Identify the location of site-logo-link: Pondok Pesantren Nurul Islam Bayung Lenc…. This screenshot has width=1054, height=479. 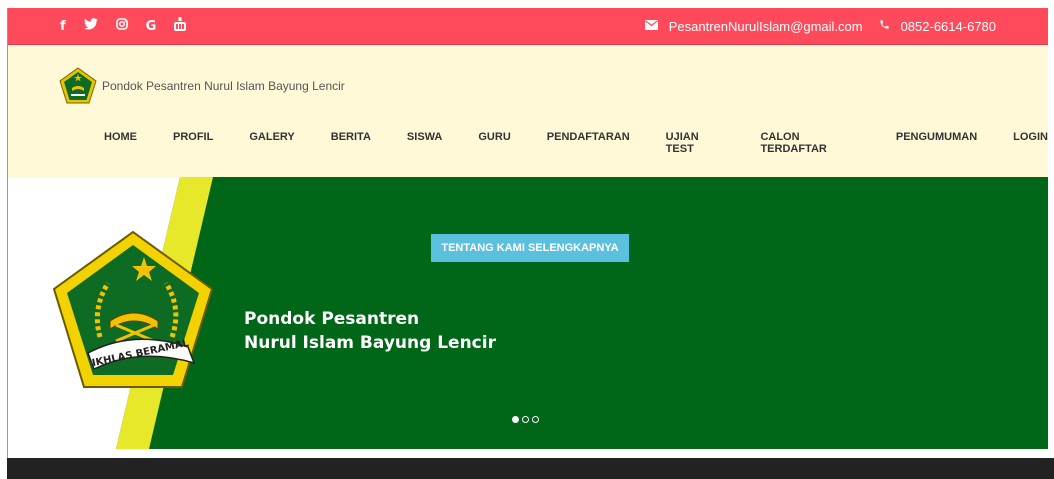
(201, 86).